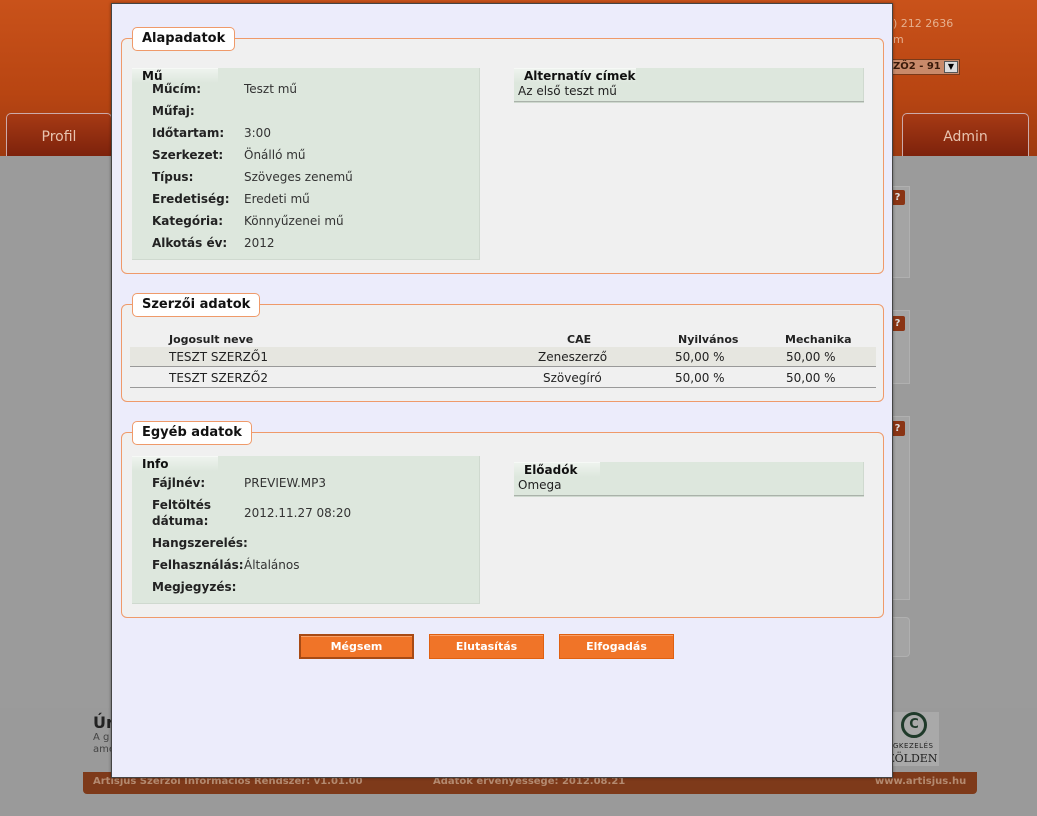 This screenshot has height=816, width=1037. What do you see at coordinates (192, 433) in the screenshot?
I see `section-title: Egyéb adatok` at bounding box center [192, 433].